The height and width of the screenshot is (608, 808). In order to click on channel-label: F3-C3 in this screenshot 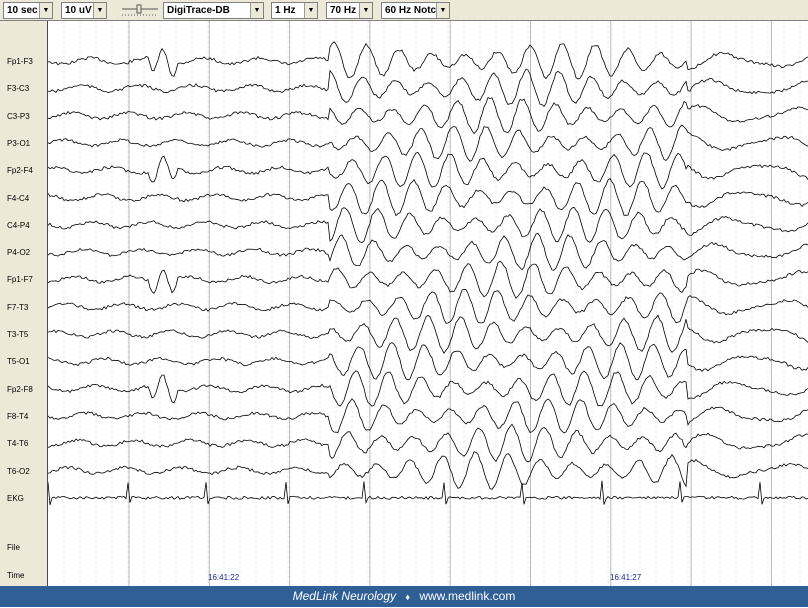, I will do `click(18, 89)`.